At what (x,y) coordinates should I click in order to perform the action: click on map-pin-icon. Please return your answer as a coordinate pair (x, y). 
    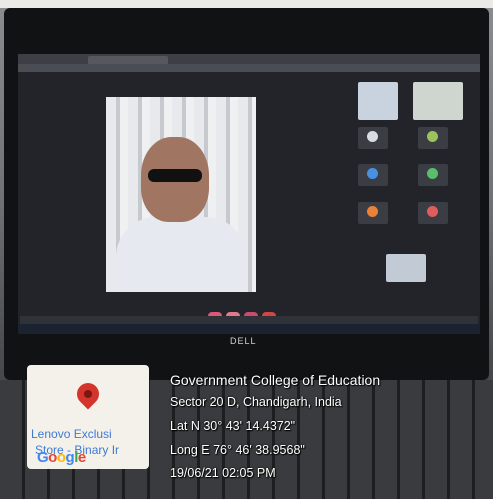
    Looking at the image, I should click on (88, 394).